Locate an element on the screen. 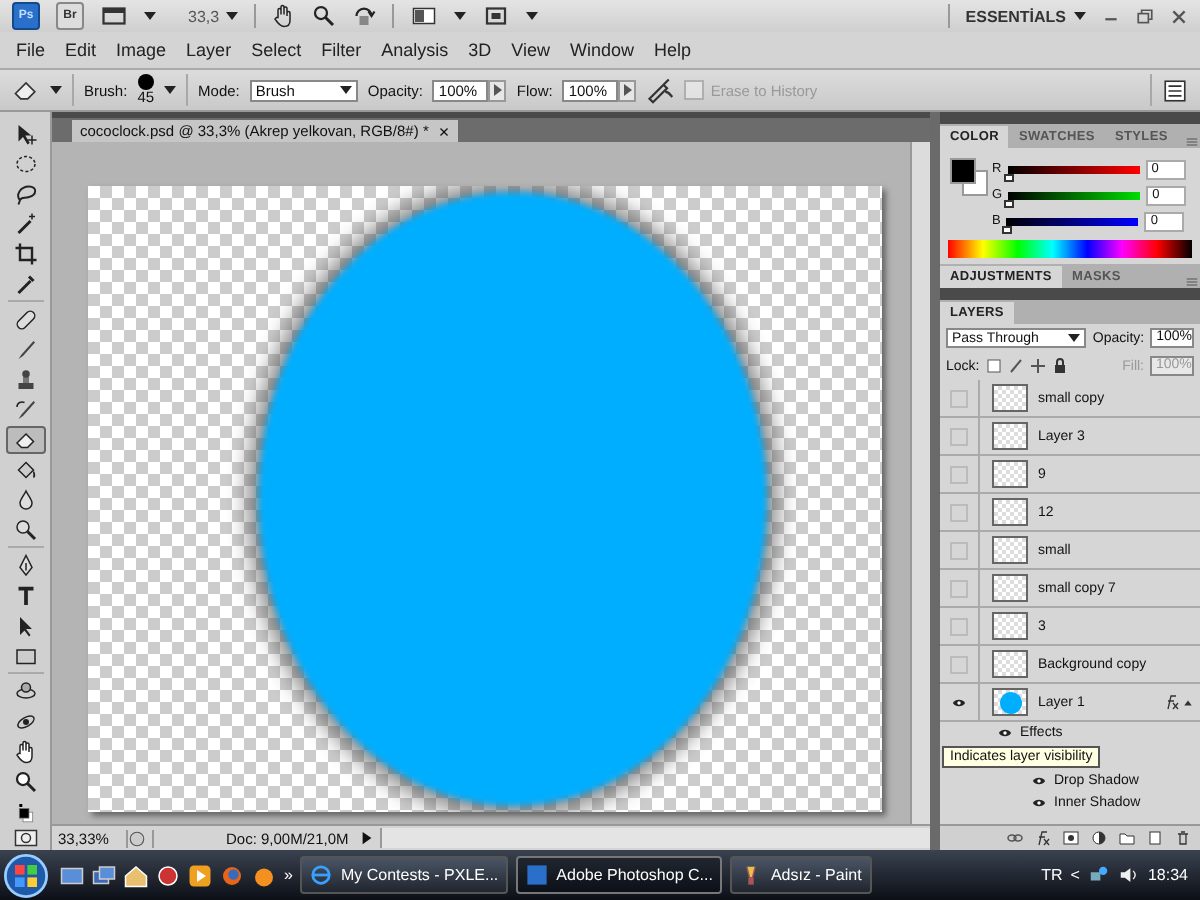 The height and width of the screenshot is (900, 1200). window-switch-icon is located at coordinates (104, 875).